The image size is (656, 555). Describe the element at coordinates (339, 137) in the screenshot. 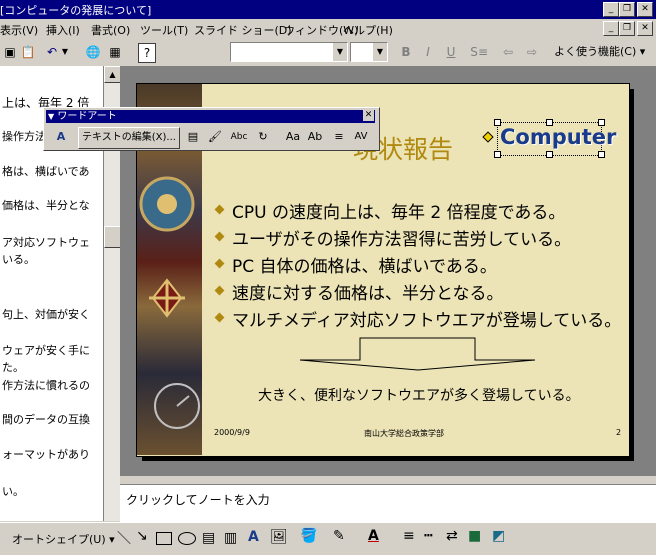

I see `alignment-icon: ≡` at that location.